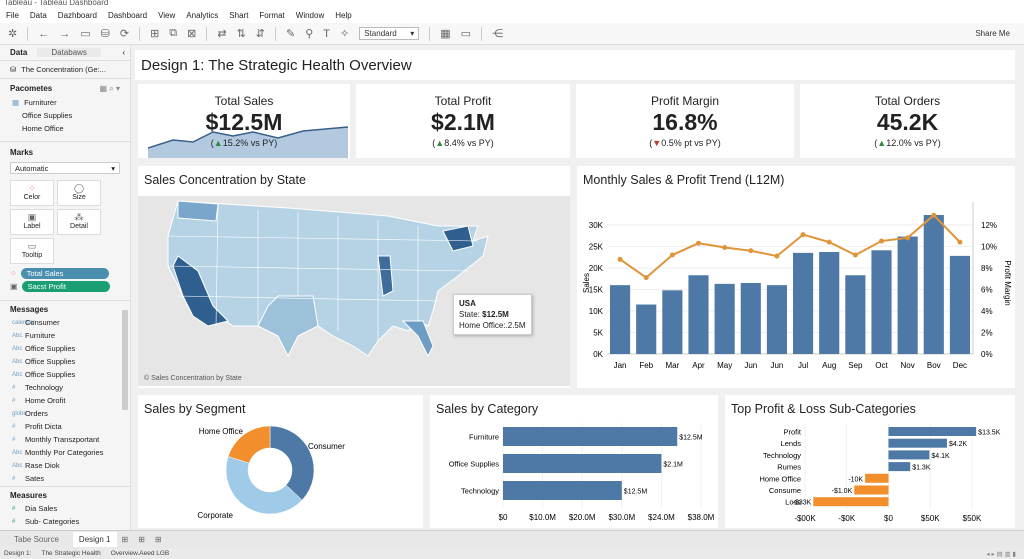 The width and height of the screenshot is (1024, 559). Describe the element at coordinates (32, 193) in the screenshot. I see `marks-celor-button: ⁘ Celor` at that location.